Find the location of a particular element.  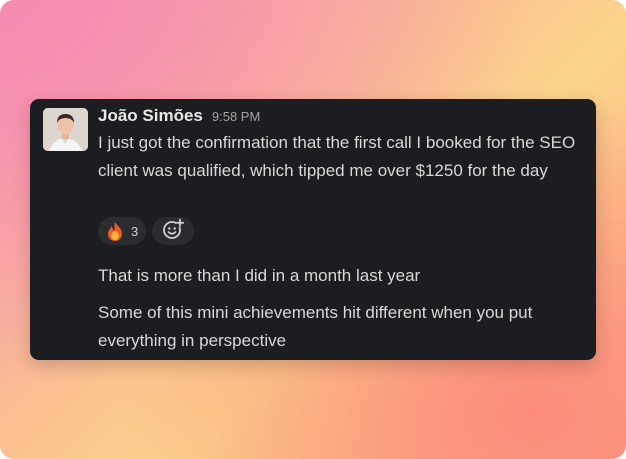

message-header: João Simões 9:58 PM is located at coordinates (179, 117).